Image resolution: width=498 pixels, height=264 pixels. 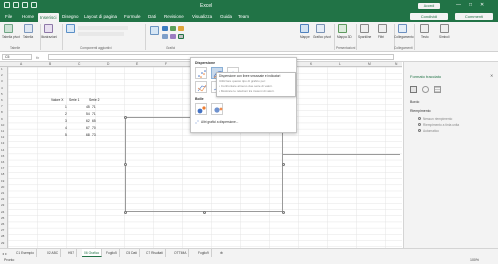 What do you see at coordinates (72, 253) in the screenshot?
I see `sheet-tab: H57` at bounding box center [72, 253].